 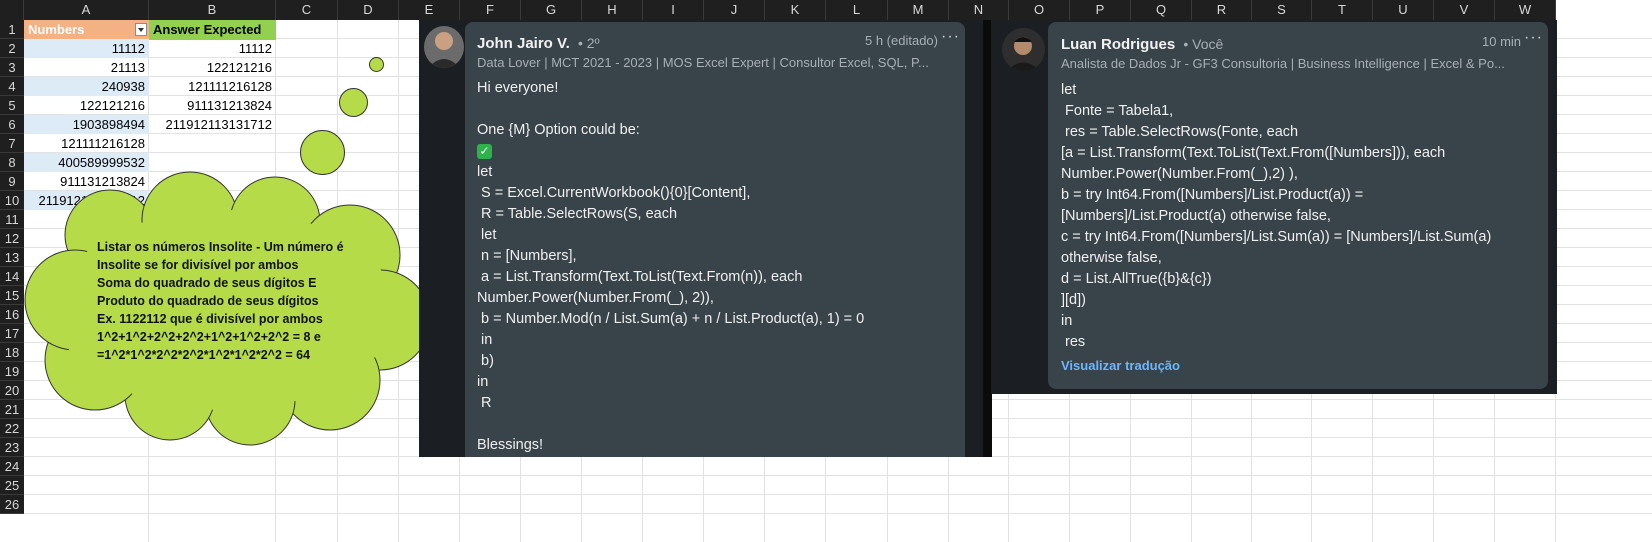 I want to click on row-header-5: 5, so click(x=12, y=105).